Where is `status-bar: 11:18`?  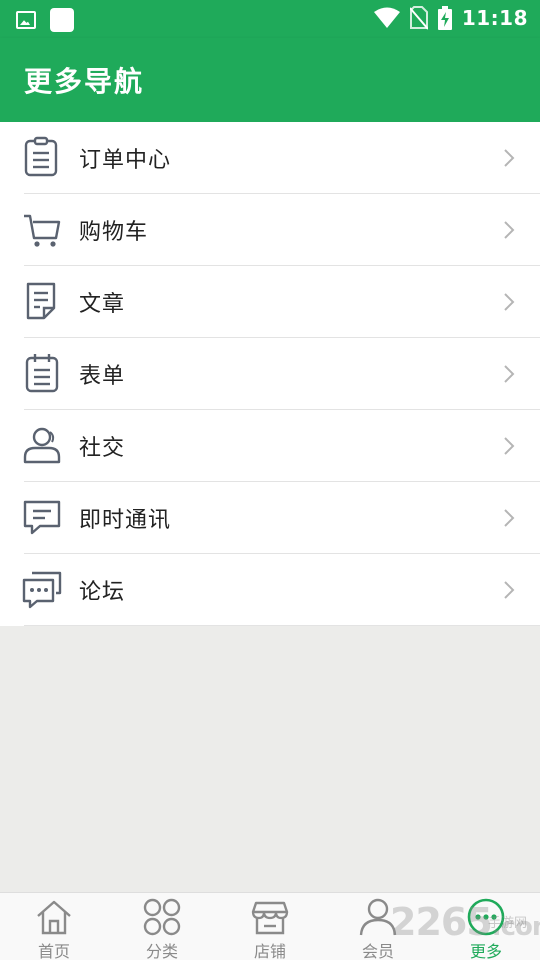 status-bar: 11:18 is located at coordinates (270, 19).